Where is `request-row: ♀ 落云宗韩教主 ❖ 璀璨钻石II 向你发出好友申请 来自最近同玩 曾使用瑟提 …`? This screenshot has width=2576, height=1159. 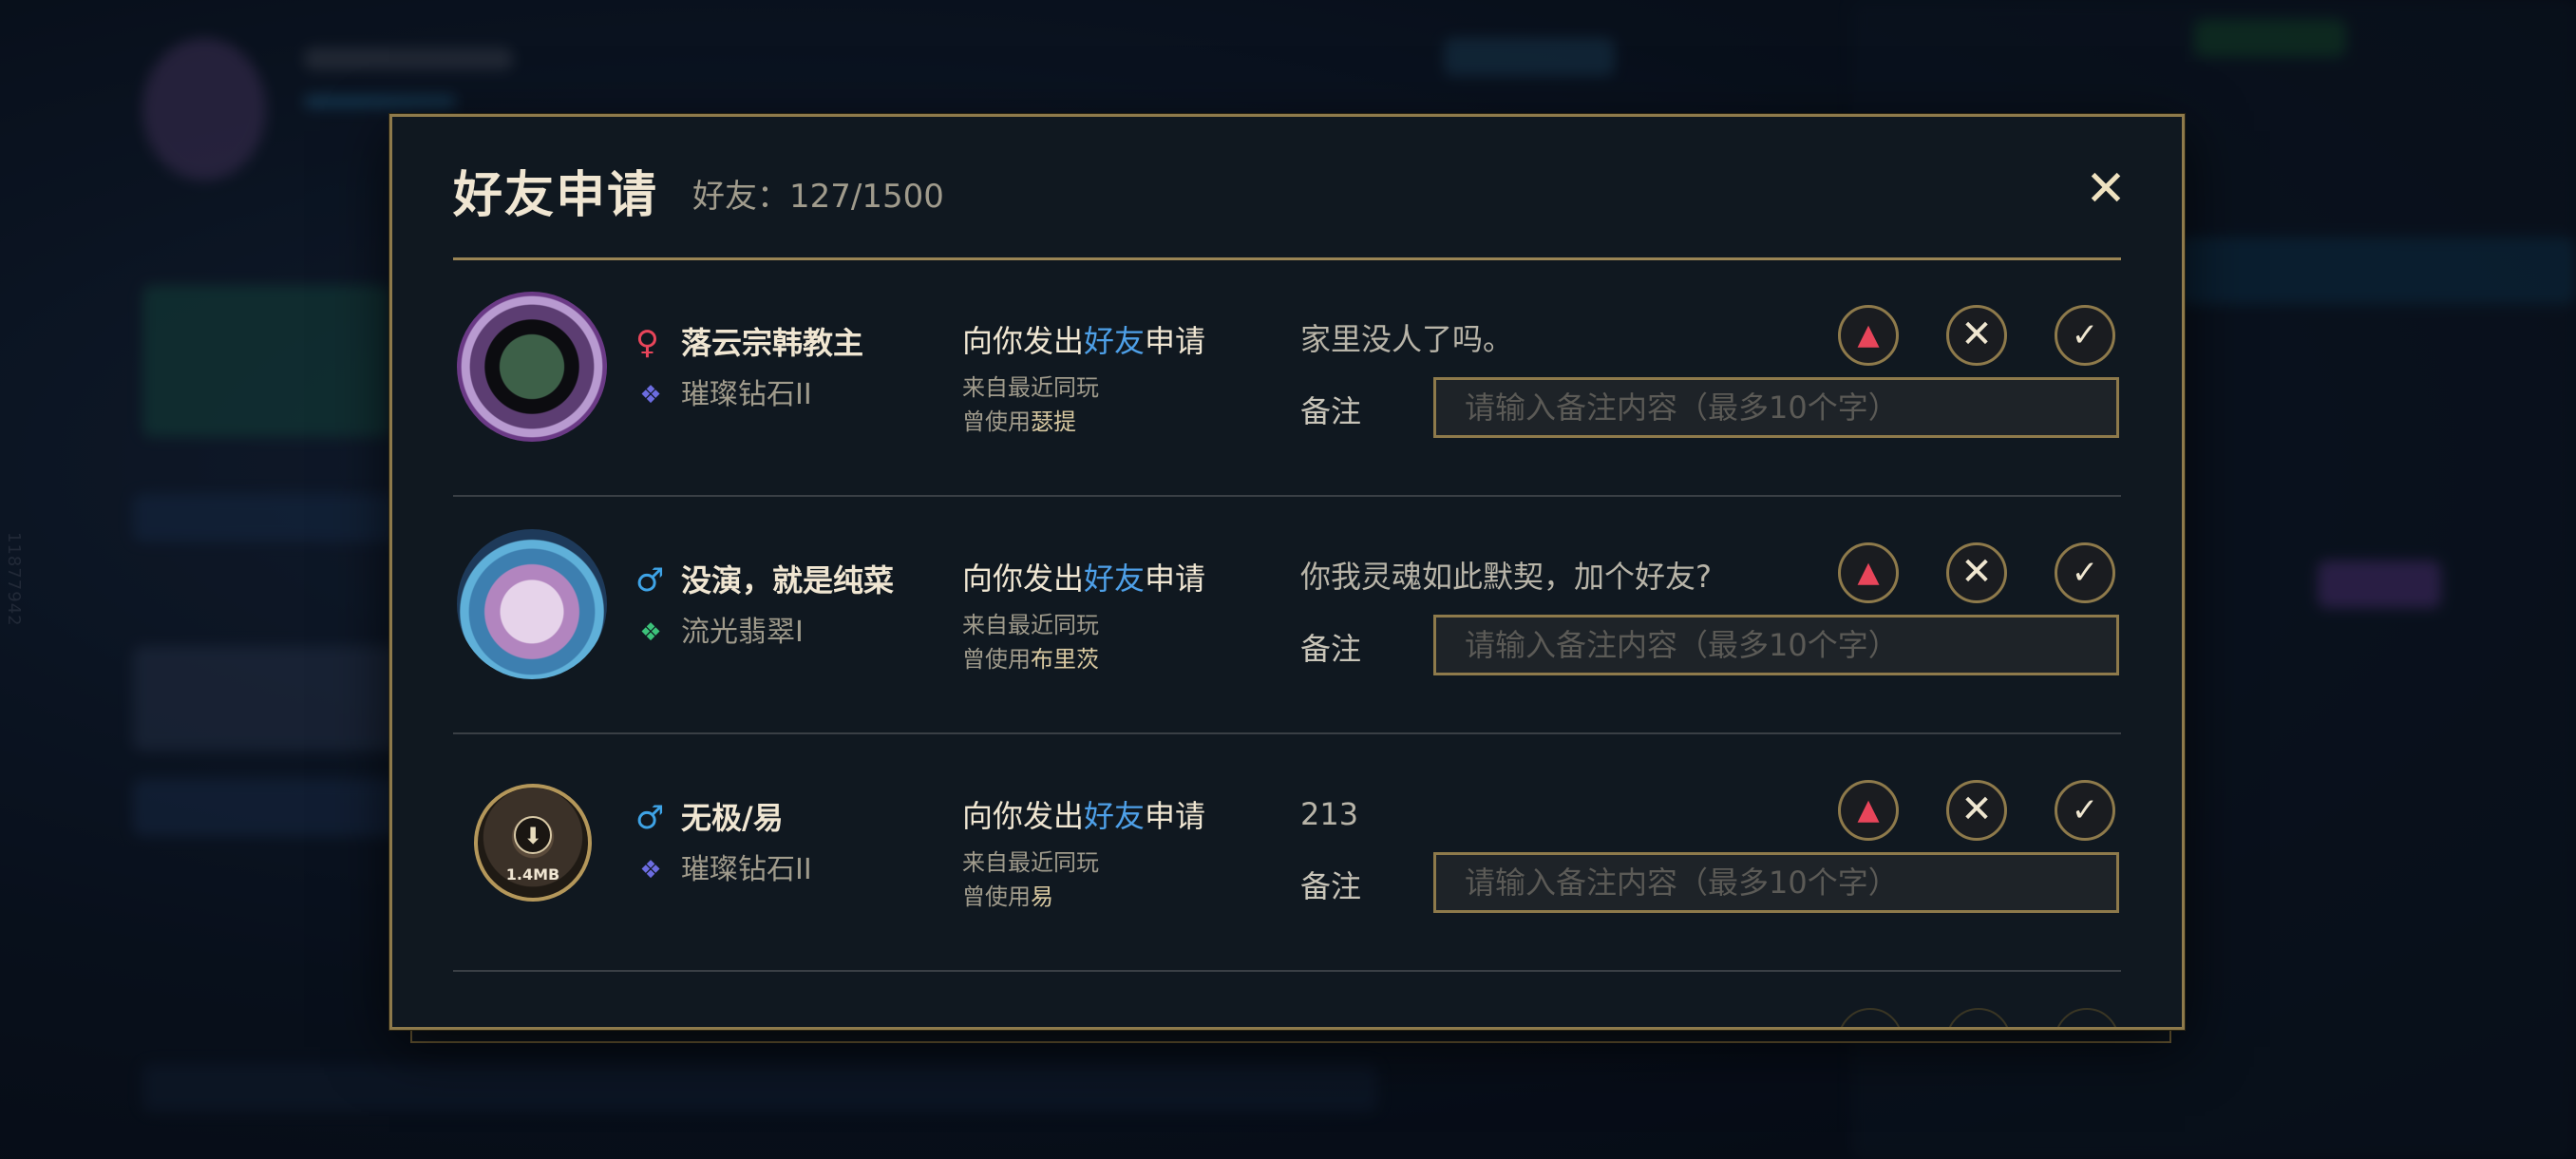 request-row: ♀ 落云宗韩教主 ❖ 璀璨钻石II 向你发出好友申请 来自最近同玩 曾使用瑟提 … is located at coordinates (1287, 378).